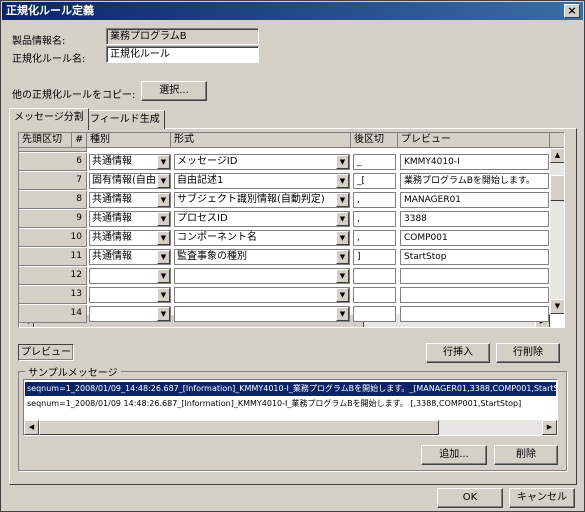 The width and height of the screenshot is (585, 512). I want to click on sample-horizontal-scrollbar: ◀ ▶, so click(290, 427).